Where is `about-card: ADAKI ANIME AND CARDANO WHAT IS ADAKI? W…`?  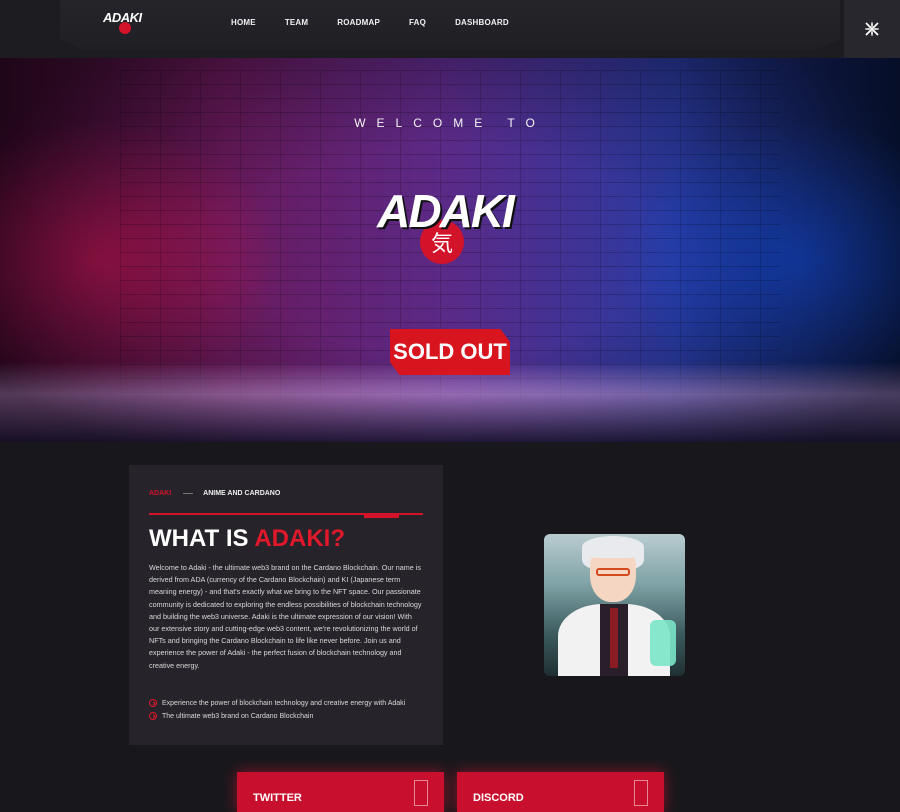
about-card: ADAKI ANIME AND CARDANO WHAT IS ADAKI? W… is located at coordinates (286, 605).